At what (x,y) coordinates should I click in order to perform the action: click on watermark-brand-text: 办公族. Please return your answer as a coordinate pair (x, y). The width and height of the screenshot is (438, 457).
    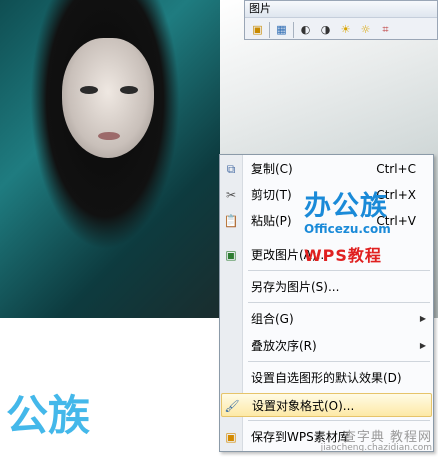
    Looking at the image, I should click on (346, 206).